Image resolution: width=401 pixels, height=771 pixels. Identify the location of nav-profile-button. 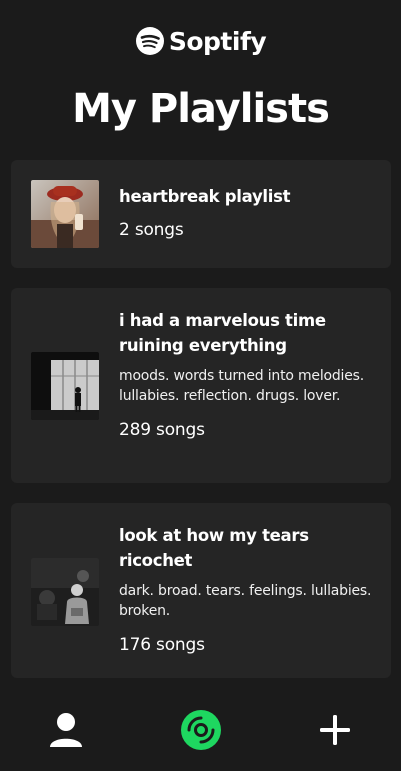
(66, 730).